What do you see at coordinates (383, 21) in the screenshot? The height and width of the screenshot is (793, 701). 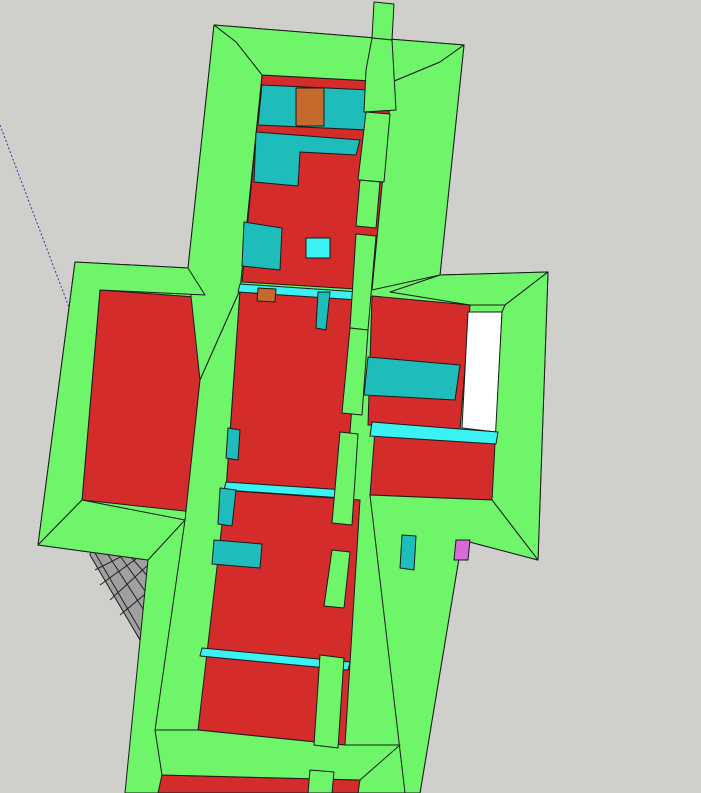 I see `column-top-spire` at bounding box center [383, 21].